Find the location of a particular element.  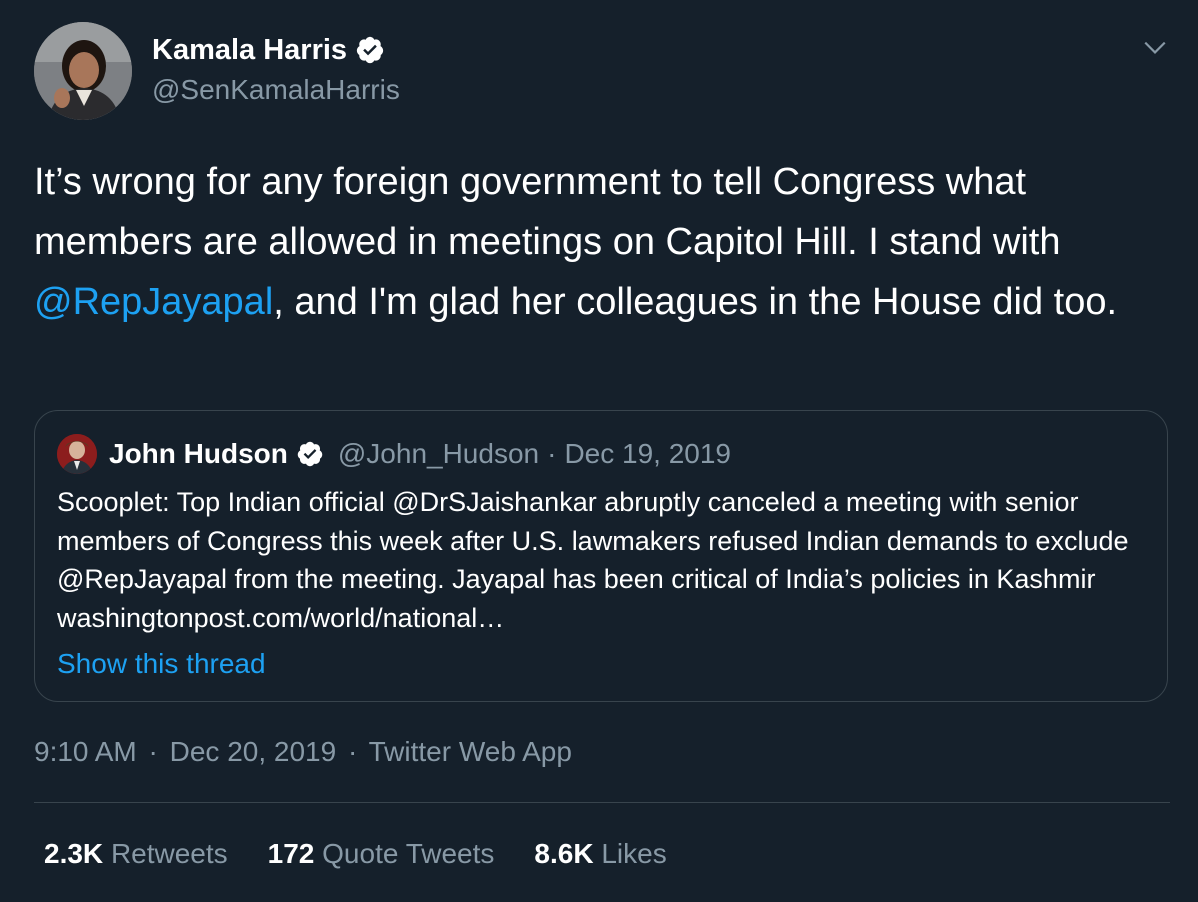

tweet-source: Twitter Web App is located at coordinates (470, 751).